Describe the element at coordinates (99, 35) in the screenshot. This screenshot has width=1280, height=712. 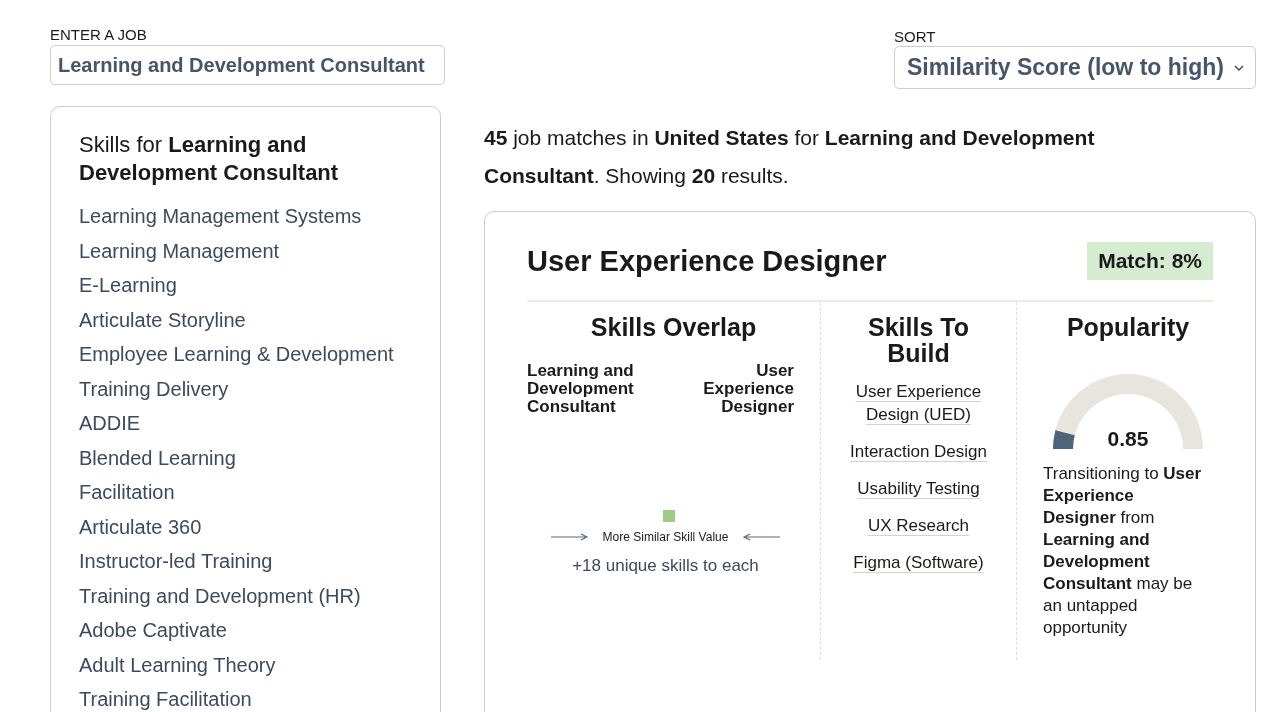
I see `job-field-label: ENTER A JOB` at that location.